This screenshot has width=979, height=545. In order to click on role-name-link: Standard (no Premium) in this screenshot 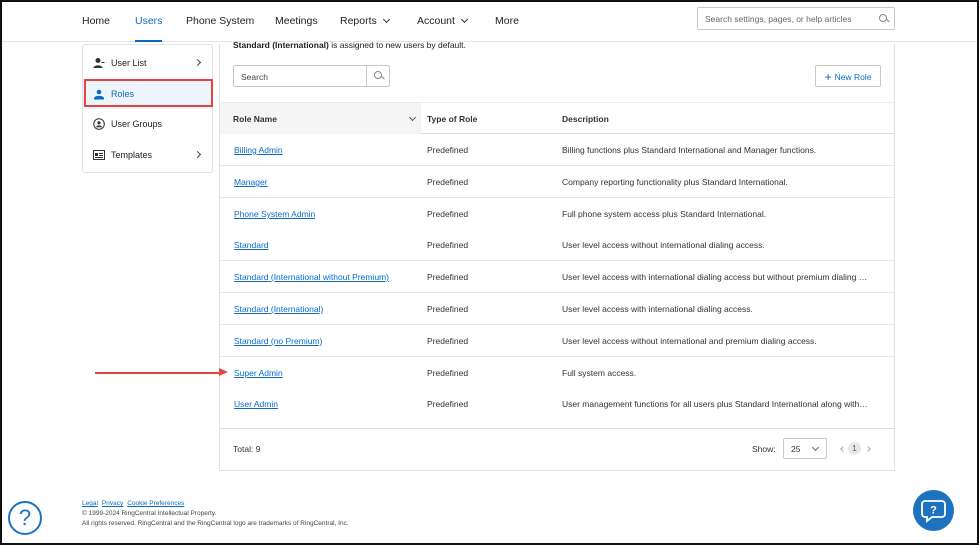, I will do `click(278, 341)`.